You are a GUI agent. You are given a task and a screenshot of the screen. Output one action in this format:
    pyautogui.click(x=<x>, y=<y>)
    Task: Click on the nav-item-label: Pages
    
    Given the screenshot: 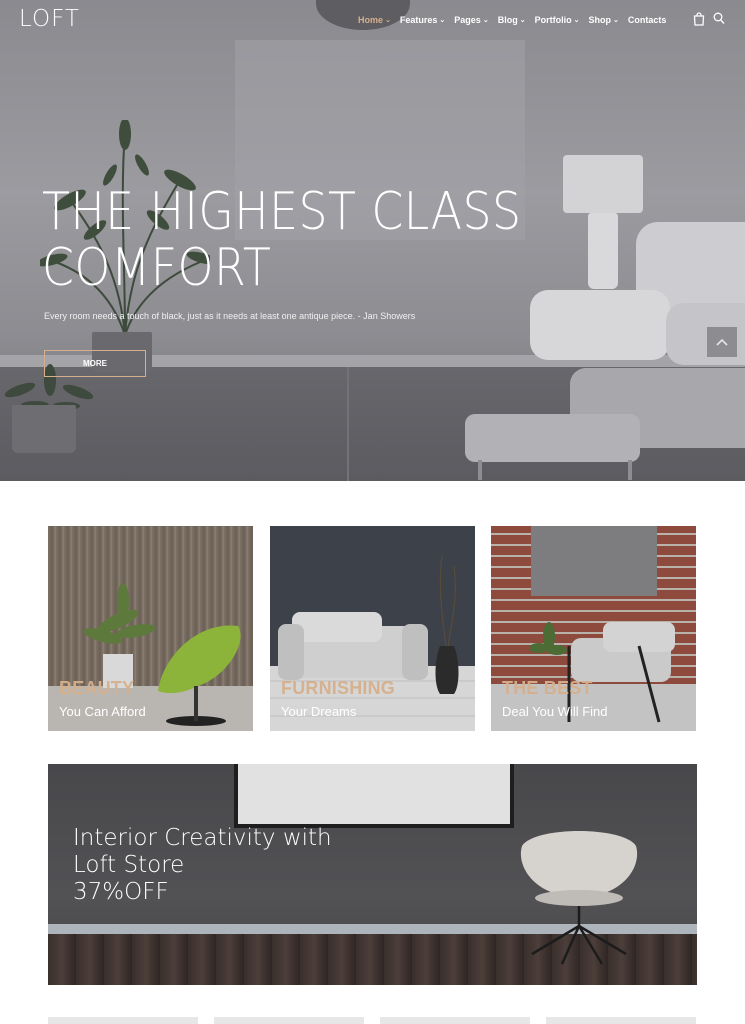 What is the action you would take?
    pyautogui.click(x=467, y=20)
    